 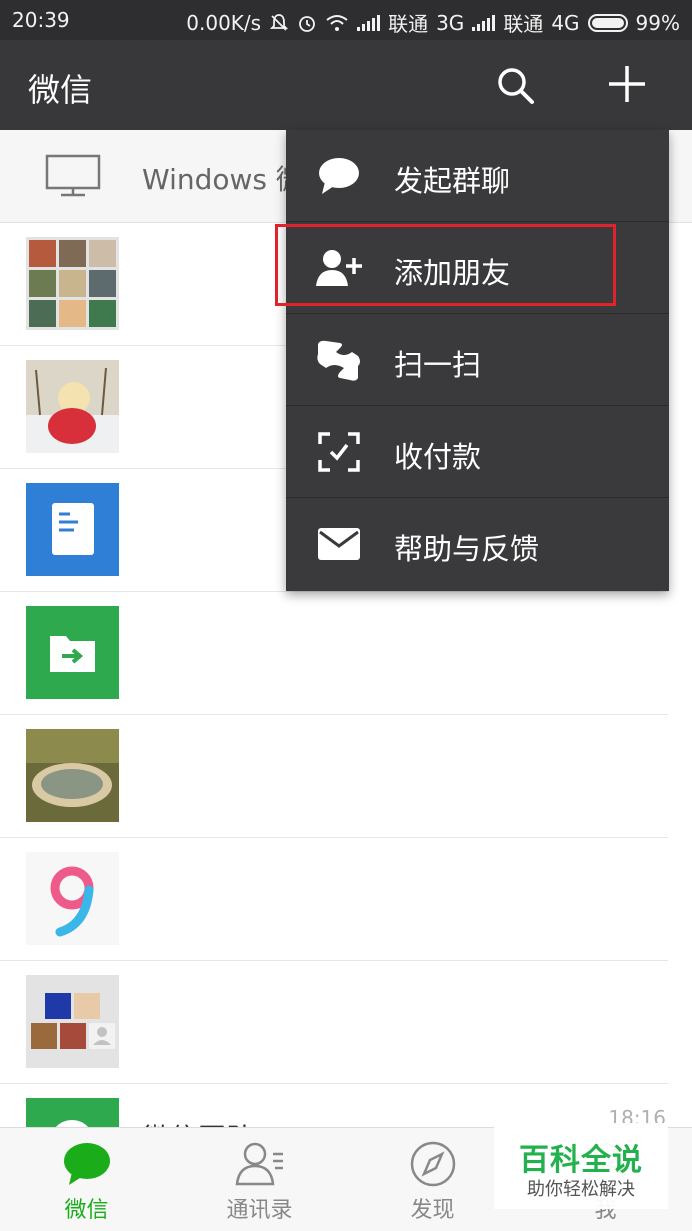 I want to click on plus-icon, so click(x=627, y=84).